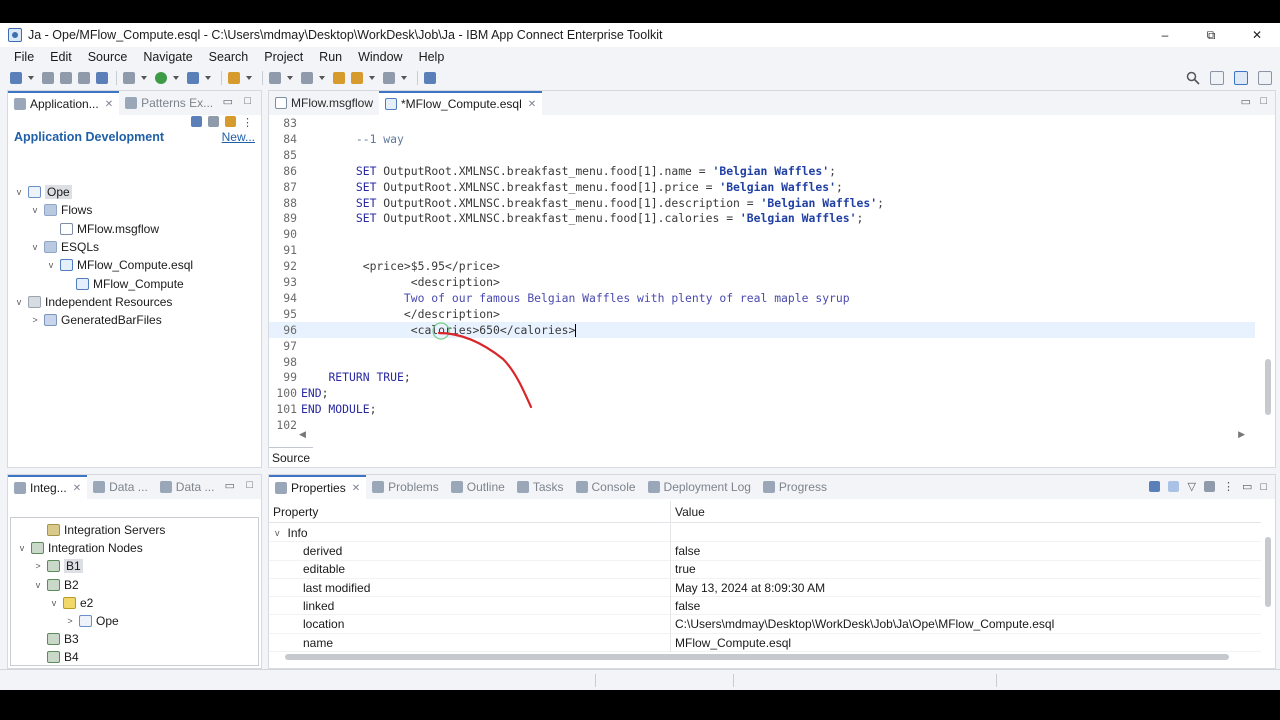  Describe the element at coordinates (765, 588) in the screenshot. I see `table-row: last modified May 13, 2024 at 8:09:30 AM` at that location.